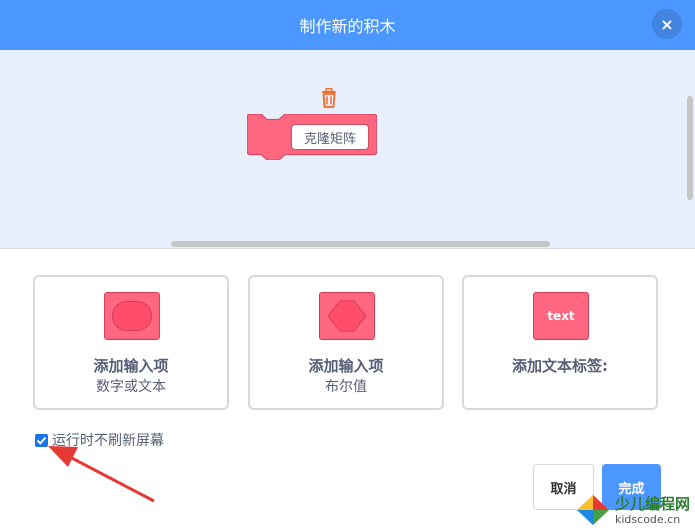  What do you see at coordinates (108, 441) in the screenshot?
I see `run-without-refresh-label: 运行时不刷新屏幕` at bounding box center [108, 441].